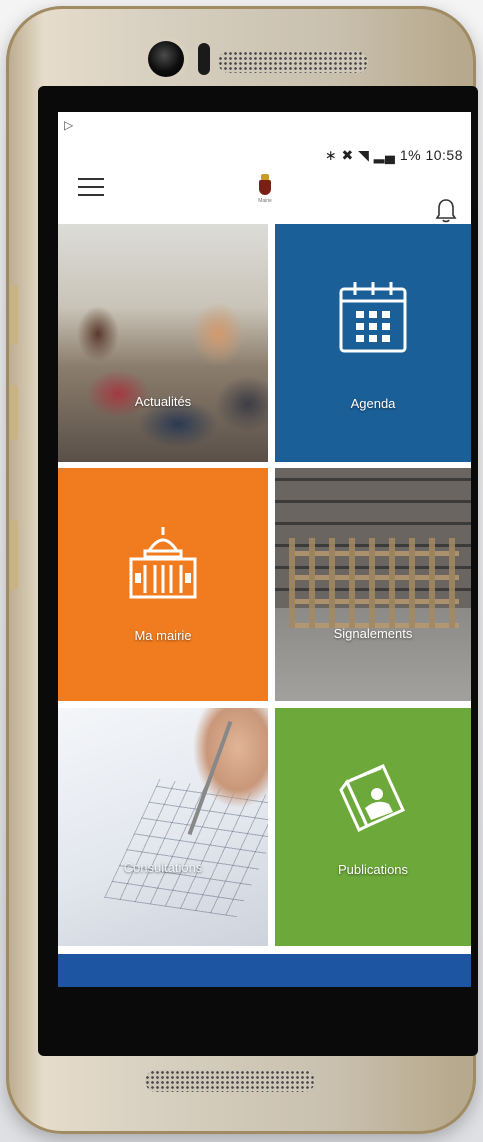 Image resolution: width=483 pixels, height=1142 pixels. Describe the element at coordinates (375, 799) in the screenshot. I see `magazine-icon` at that location.